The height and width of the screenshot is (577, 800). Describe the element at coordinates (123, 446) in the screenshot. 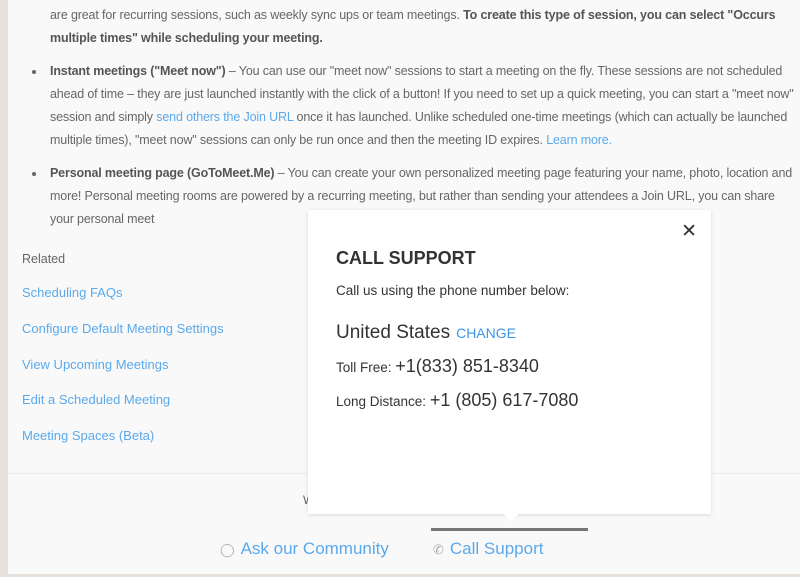

I see `related-link: Meeting Spaces (Beta)` at that location.